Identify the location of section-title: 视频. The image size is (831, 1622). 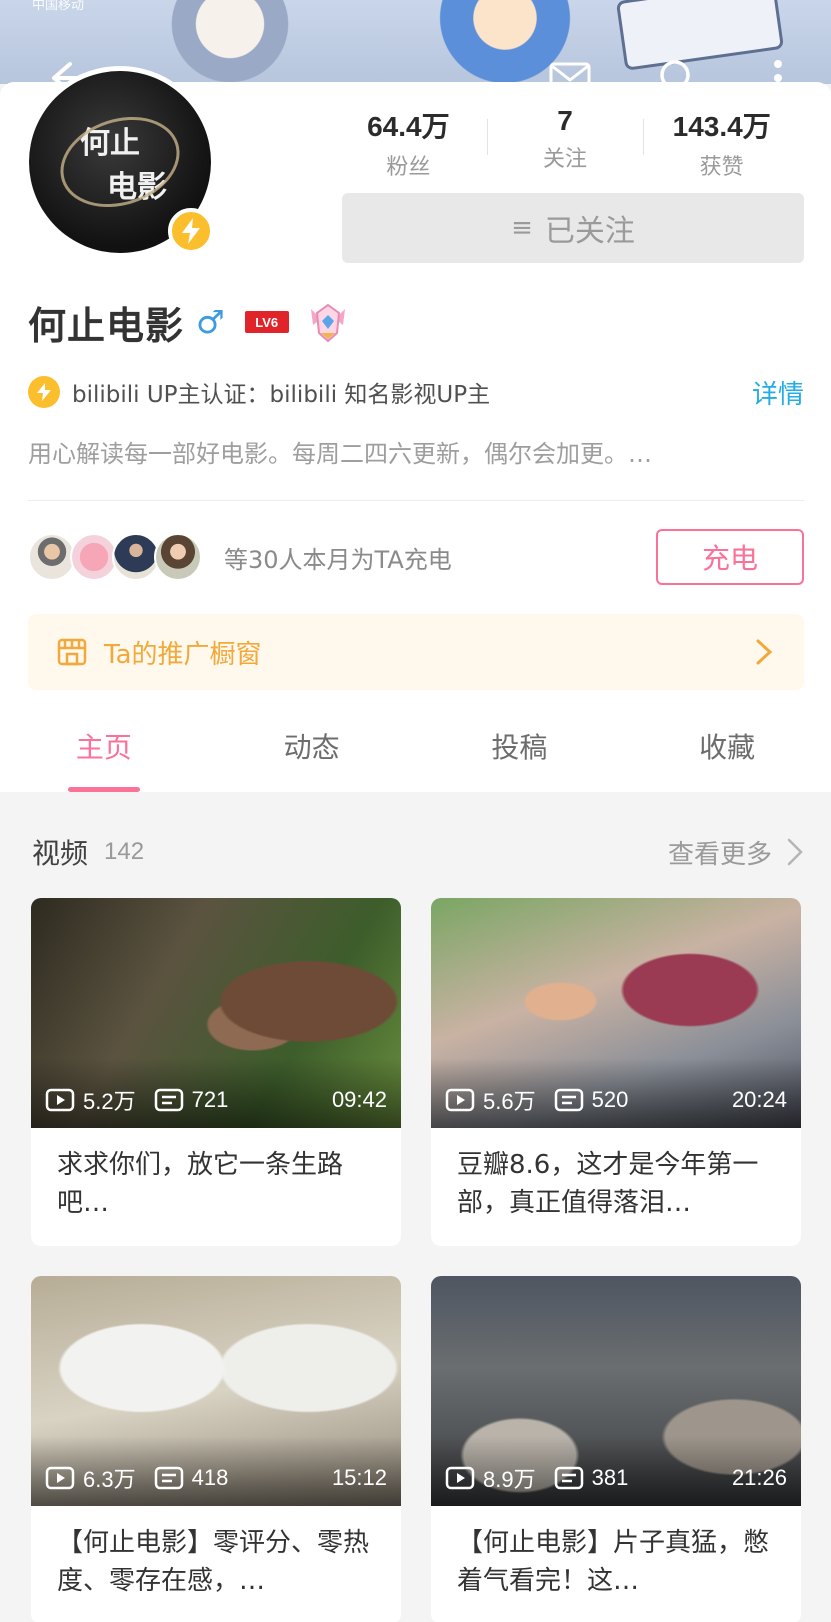
(60, 853).